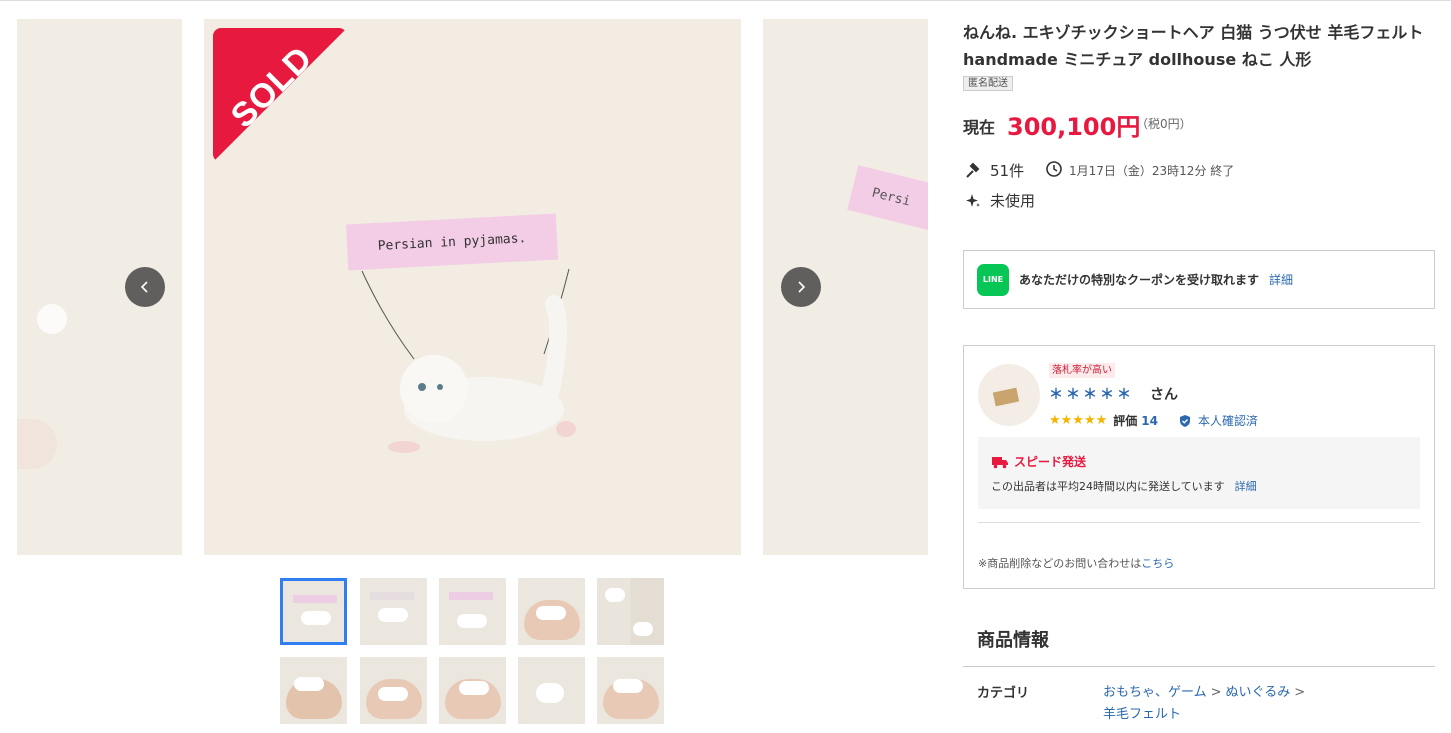  What do you see at coordinates (1074, 127) in the screenshot?
I see `current-price: 300,100円` at bounding box center [1074, 127].